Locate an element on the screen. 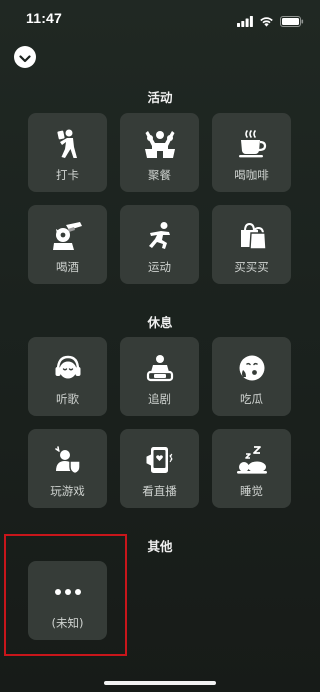 The height and width of the screenshot is (692, 320). status-option-checkin: 打卡 is located at coordinates (67, 152).